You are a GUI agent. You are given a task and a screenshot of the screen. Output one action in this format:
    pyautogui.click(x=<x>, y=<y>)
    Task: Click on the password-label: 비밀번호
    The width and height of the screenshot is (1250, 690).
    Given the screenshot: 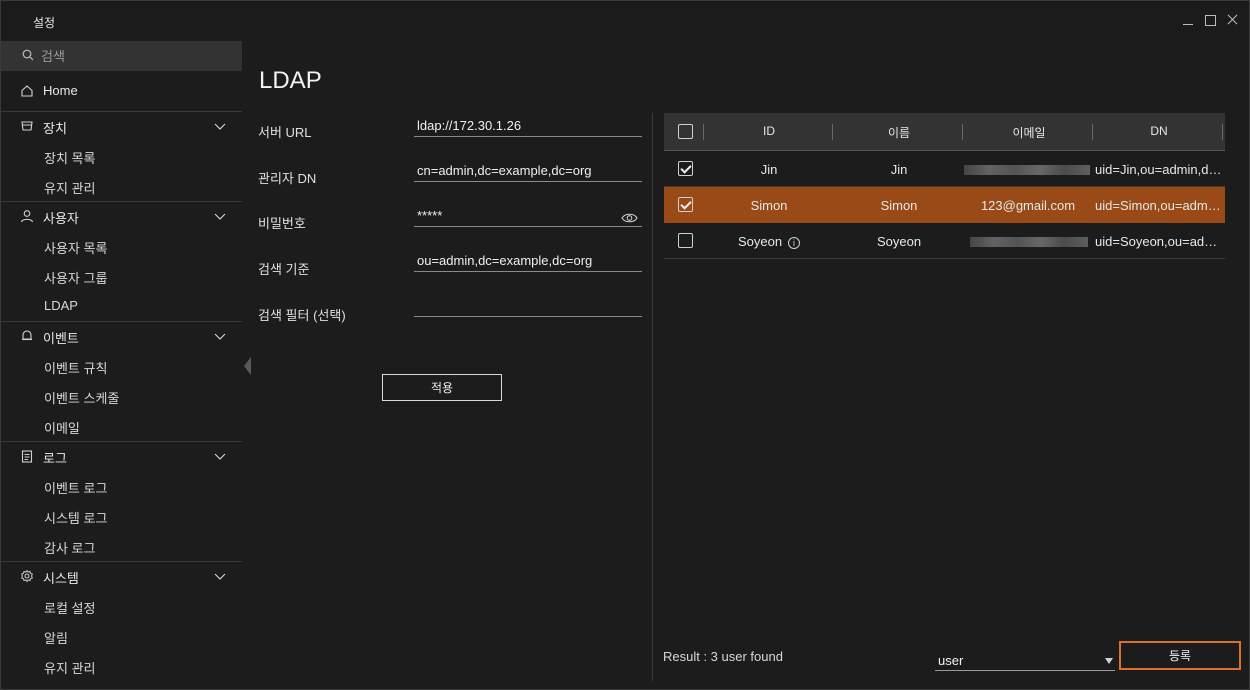 What is the action you would take?
    pyautogui.click(x=282, y=223)
    